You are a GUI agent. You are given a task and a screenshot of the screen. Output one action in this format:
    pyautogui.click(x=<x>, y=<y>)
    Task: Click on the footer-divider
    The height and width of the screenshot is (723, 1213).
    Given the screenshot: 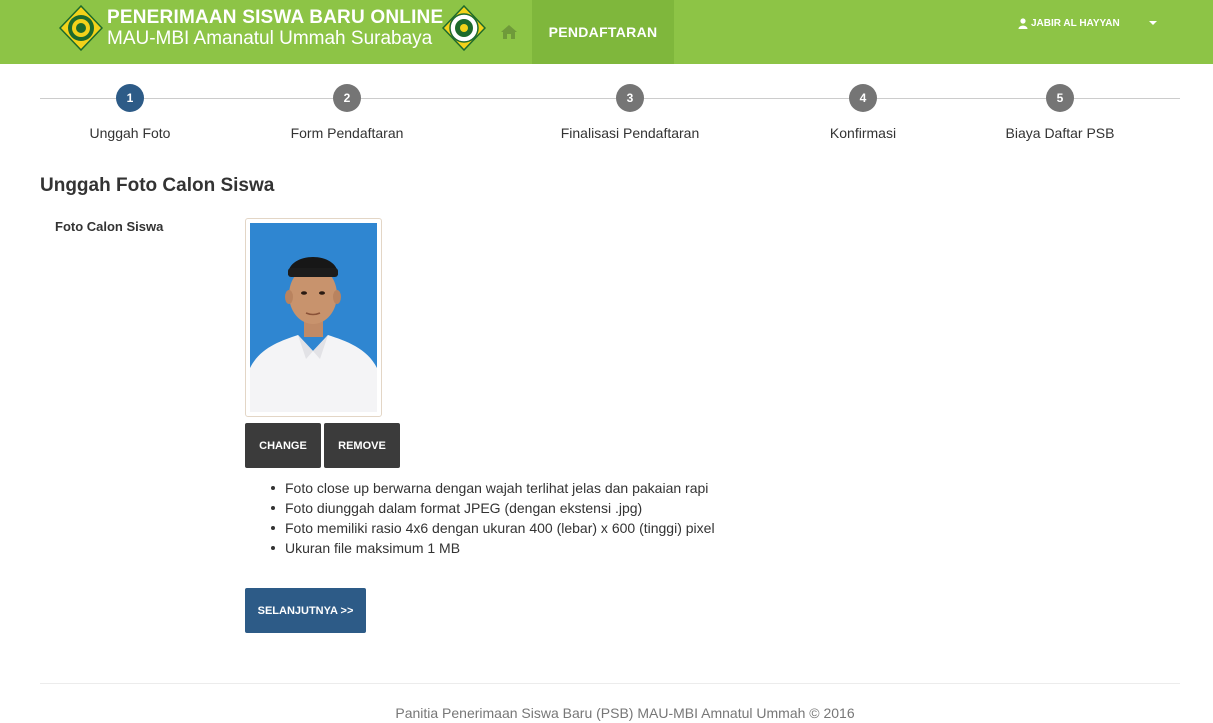 What is the action you would take?
    pyautogui.click(x=610, y=683)
    